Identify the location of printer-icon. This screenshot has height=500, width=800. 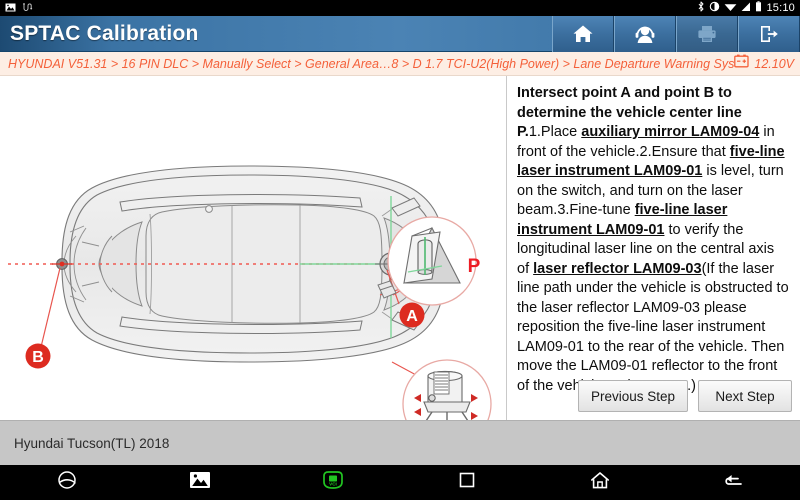
(707, 34).